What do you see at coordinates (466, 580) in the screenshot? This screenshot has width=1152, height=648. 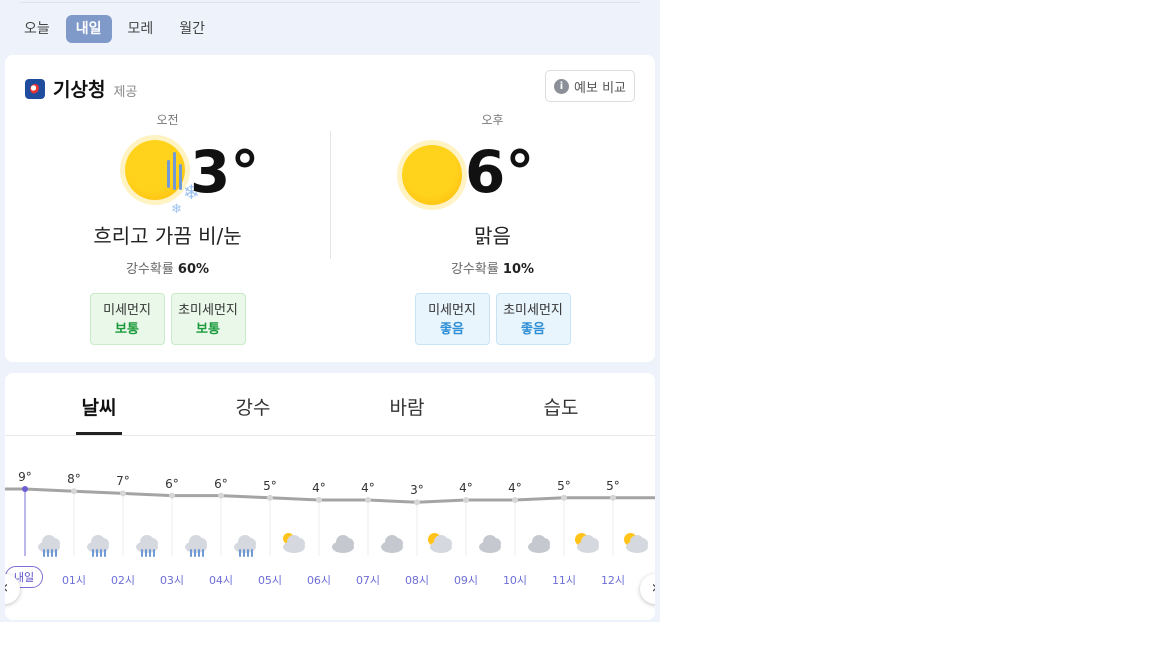 I see `hour-label: 09시` at bounding box center [466, 580].